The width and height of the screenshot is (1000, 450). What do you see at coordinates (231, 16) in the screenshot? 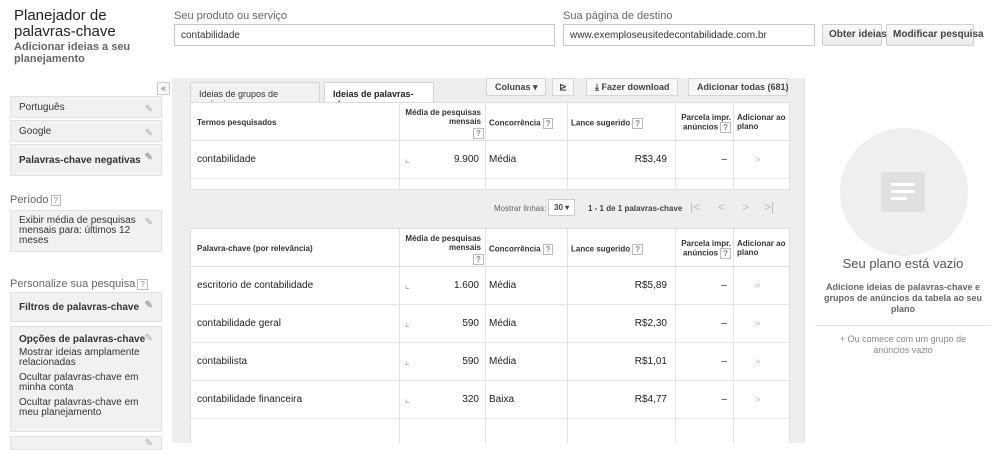
I see `product-label: Seu produto ou serviço` at bounding box center [231, 16].